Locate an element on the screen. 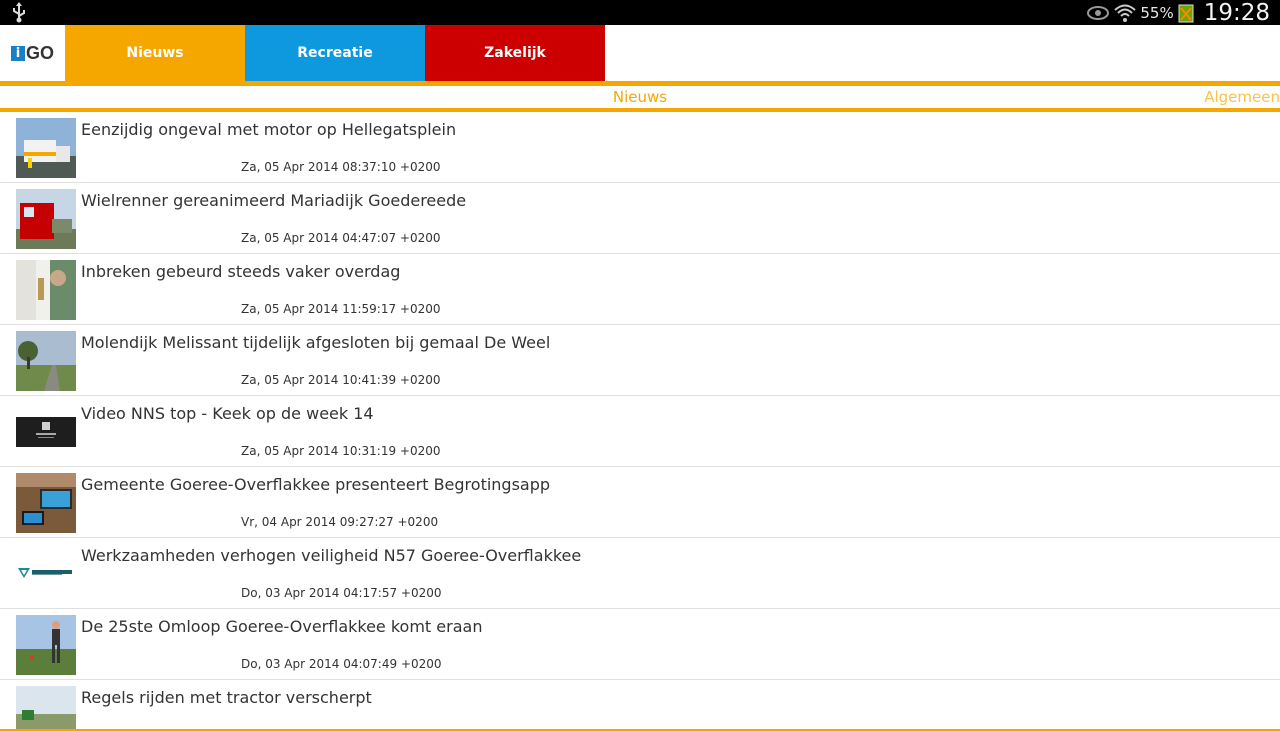  article-date: Vr, 04 Apr 2014 09:27:27 +0200 is located at coordinates (340, 522).